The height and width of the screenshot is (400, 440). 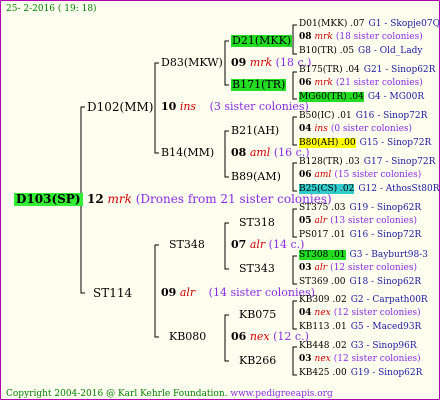 I want to click on gen3d-sire: KB075, so click(x=258, y=314).